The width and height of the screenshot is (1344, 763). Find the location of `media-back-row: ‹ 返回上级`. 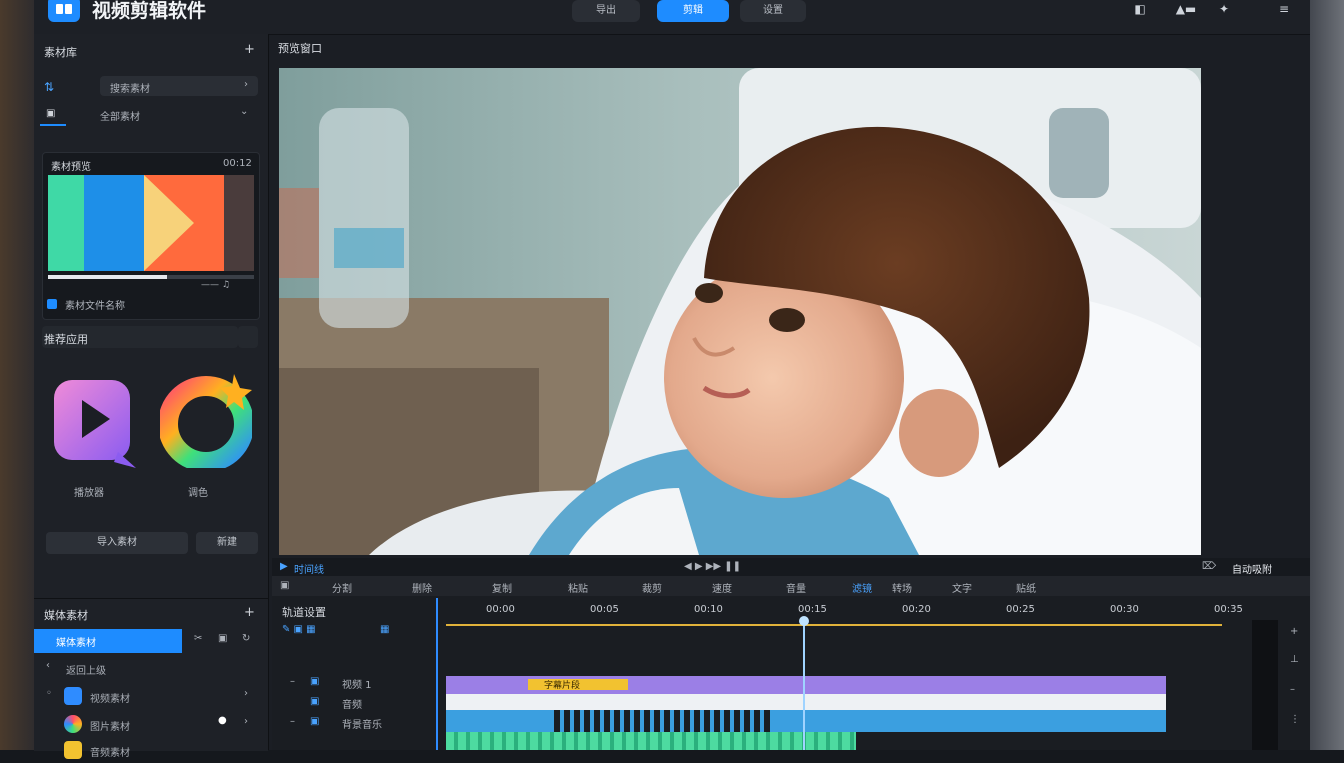

media-back-row: ‹ 返回上级 is located at coordinates (151, 668).